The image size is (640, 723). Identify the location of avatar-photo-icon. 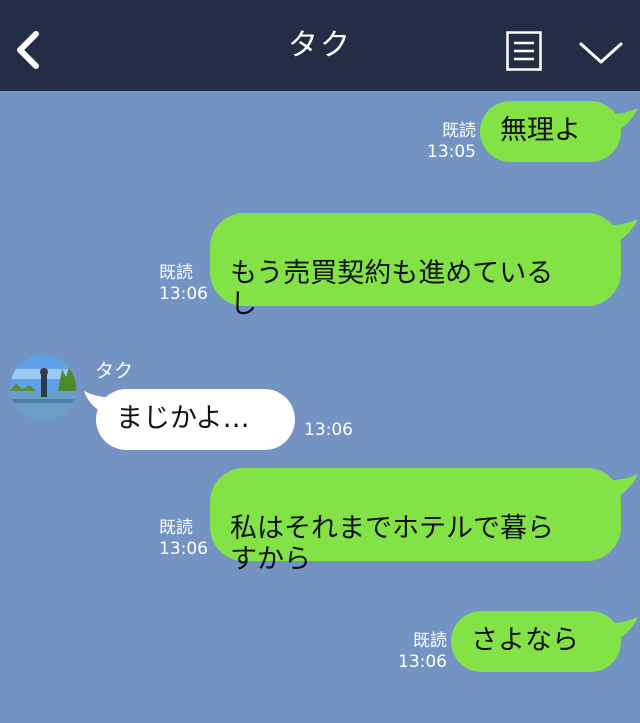
(43, 388).